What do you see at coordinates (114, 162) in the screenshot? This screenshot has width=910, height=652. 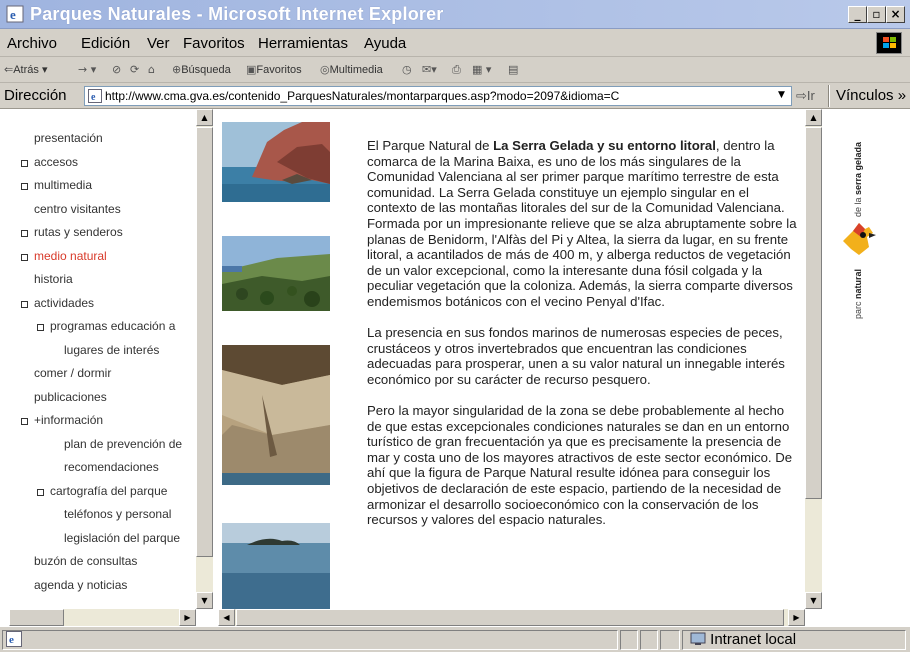 I see `nav-item-accesos: accesos` at bounding box center [114, 162].